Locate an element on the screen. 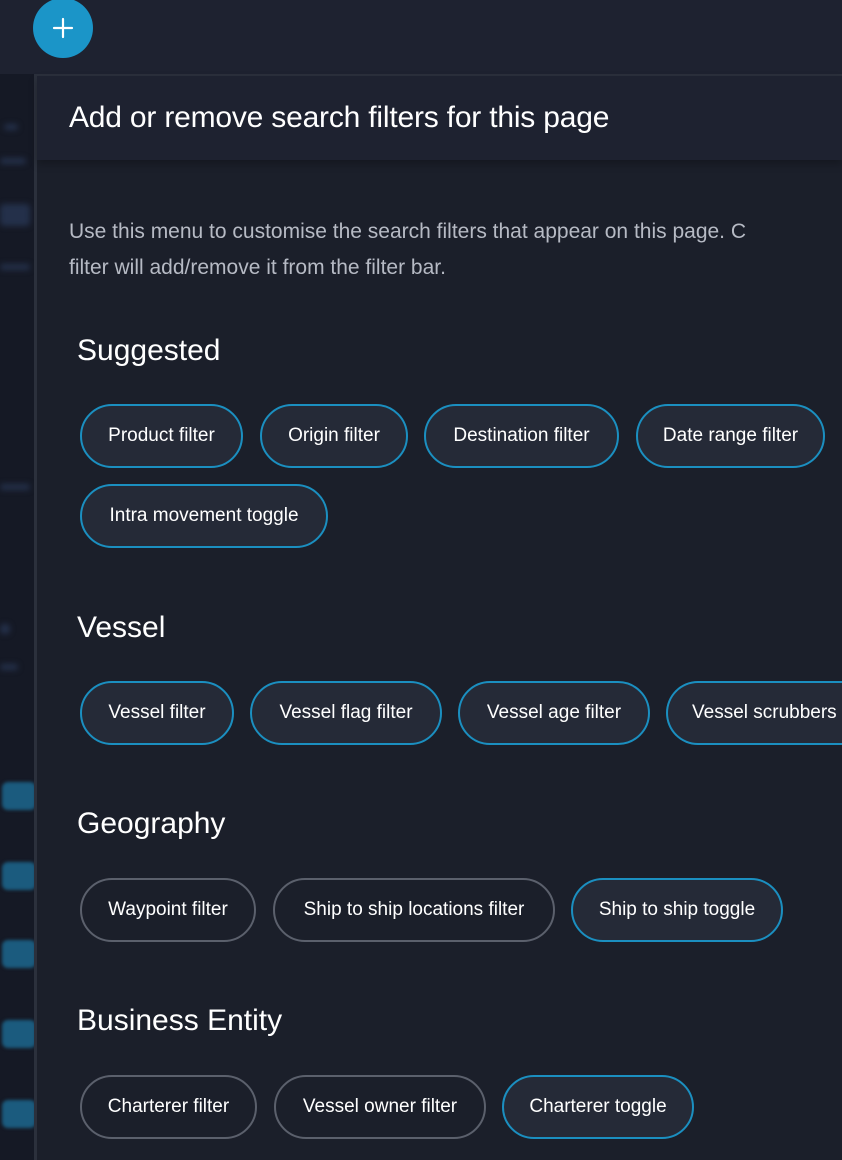 The image size is (842, 1160). filter-chip-vessel-age: Vessel age filter is located at coordinates (554, 713).